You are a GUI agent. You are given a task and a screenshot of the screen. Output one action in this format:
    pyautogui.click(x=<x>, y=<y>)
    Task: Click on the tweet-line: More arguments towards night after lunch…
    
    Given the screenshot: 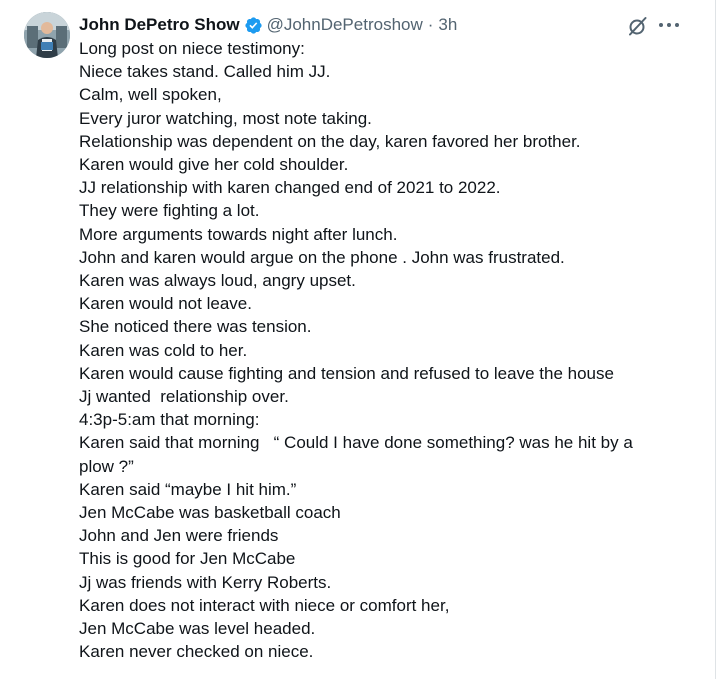 What is the action you would take?
    pyautogui.click(x=238, y=234)
    